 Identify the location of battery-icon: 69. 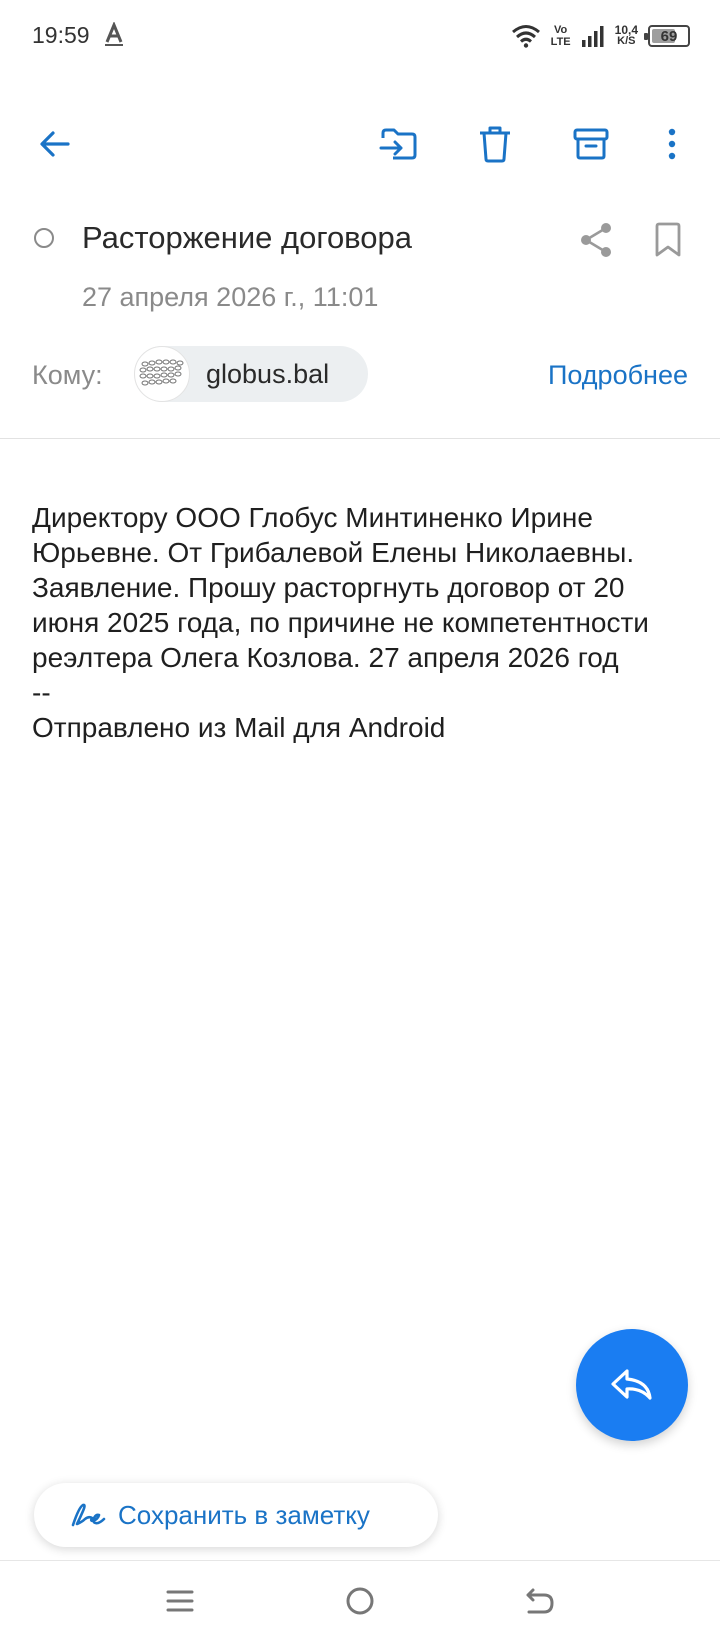
(667, 36).